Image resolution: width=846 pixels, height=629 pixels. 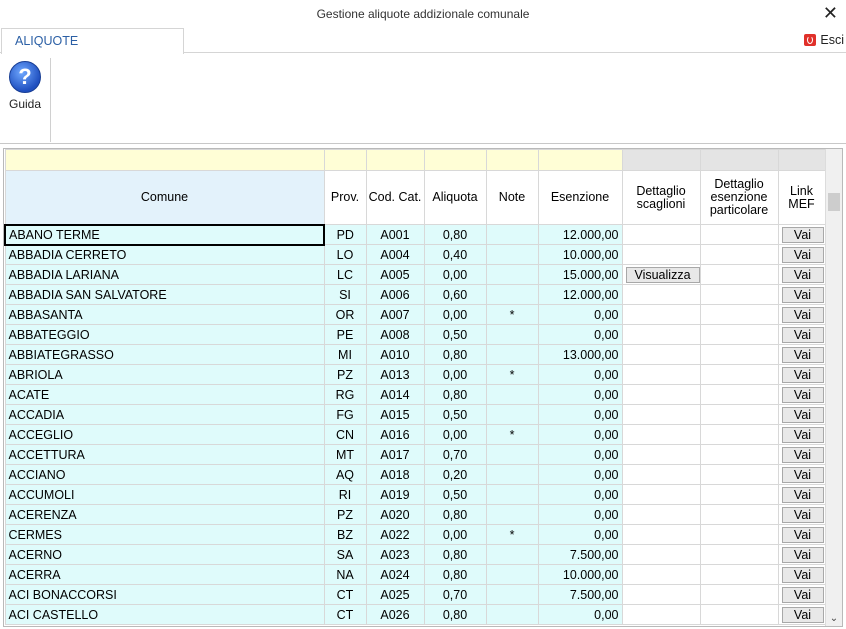 I want to click on cell-comune: ACCEGLIO, so click(x=164, y=434).